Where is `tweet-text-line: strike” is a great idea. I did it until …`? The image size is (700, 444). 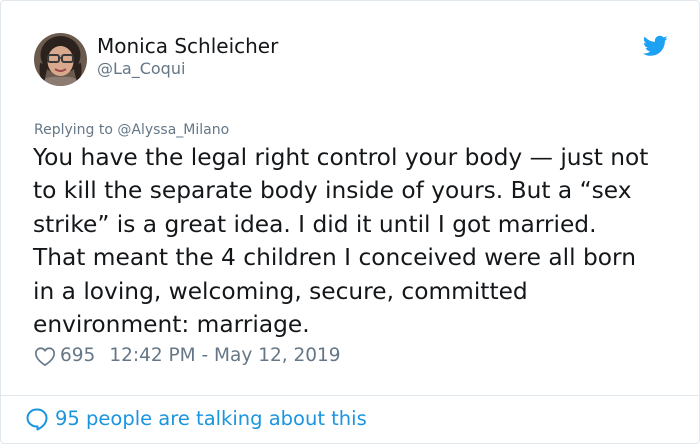 tweet-text-line: strike” is a great idea. I did it until … is located at coordinates (315, 224).